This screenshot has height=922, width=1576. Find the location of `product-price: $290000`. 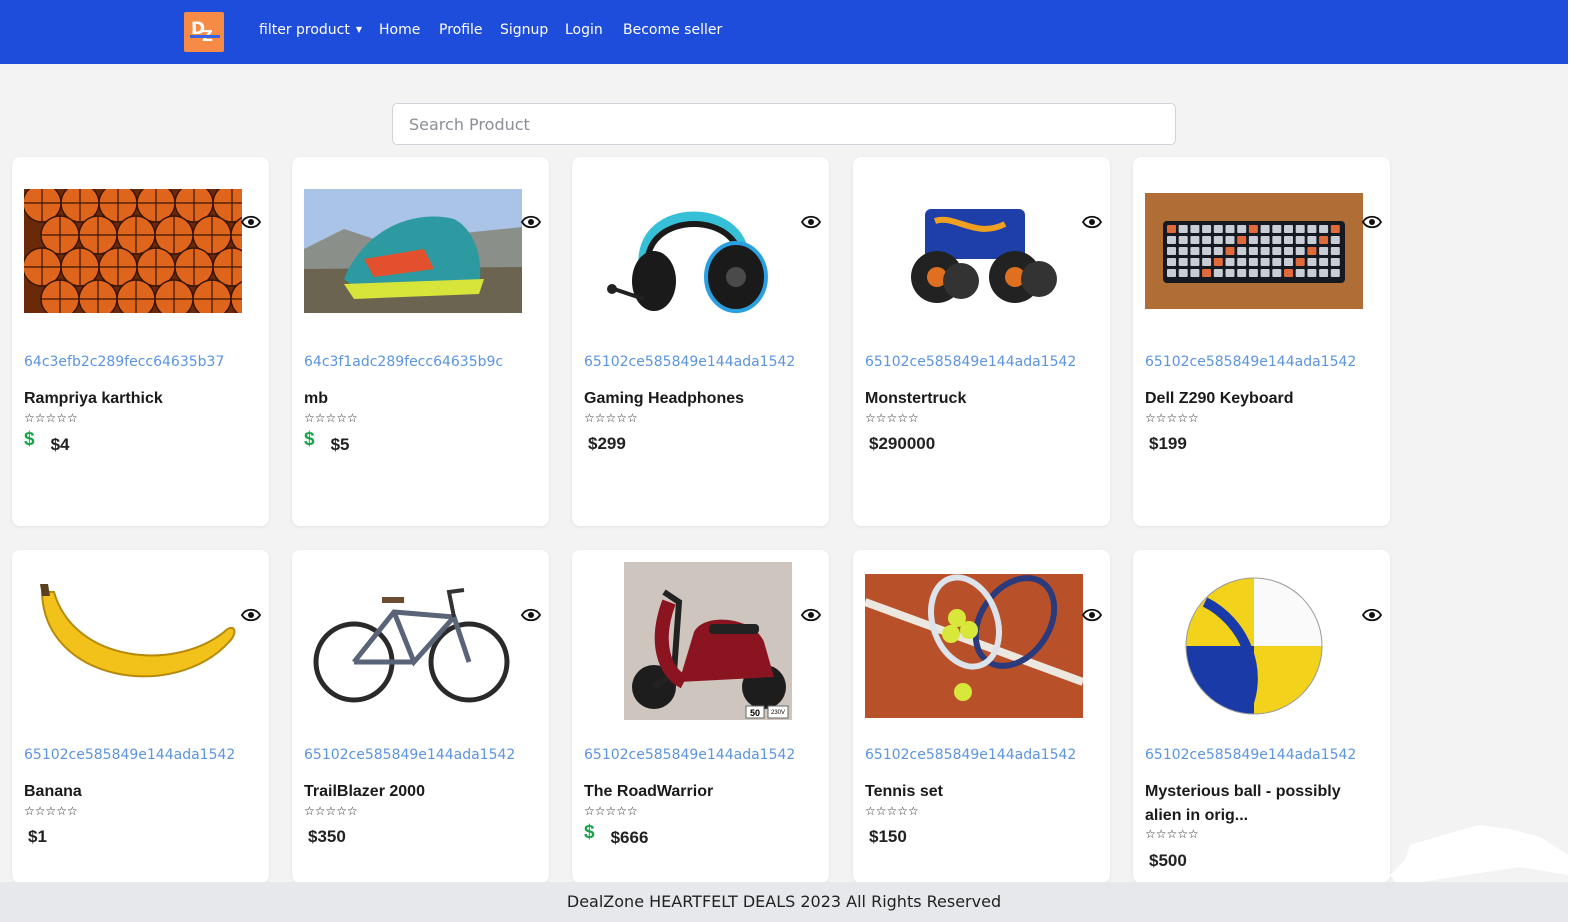

product-price: $290000 is located at coordinates (900, 444).